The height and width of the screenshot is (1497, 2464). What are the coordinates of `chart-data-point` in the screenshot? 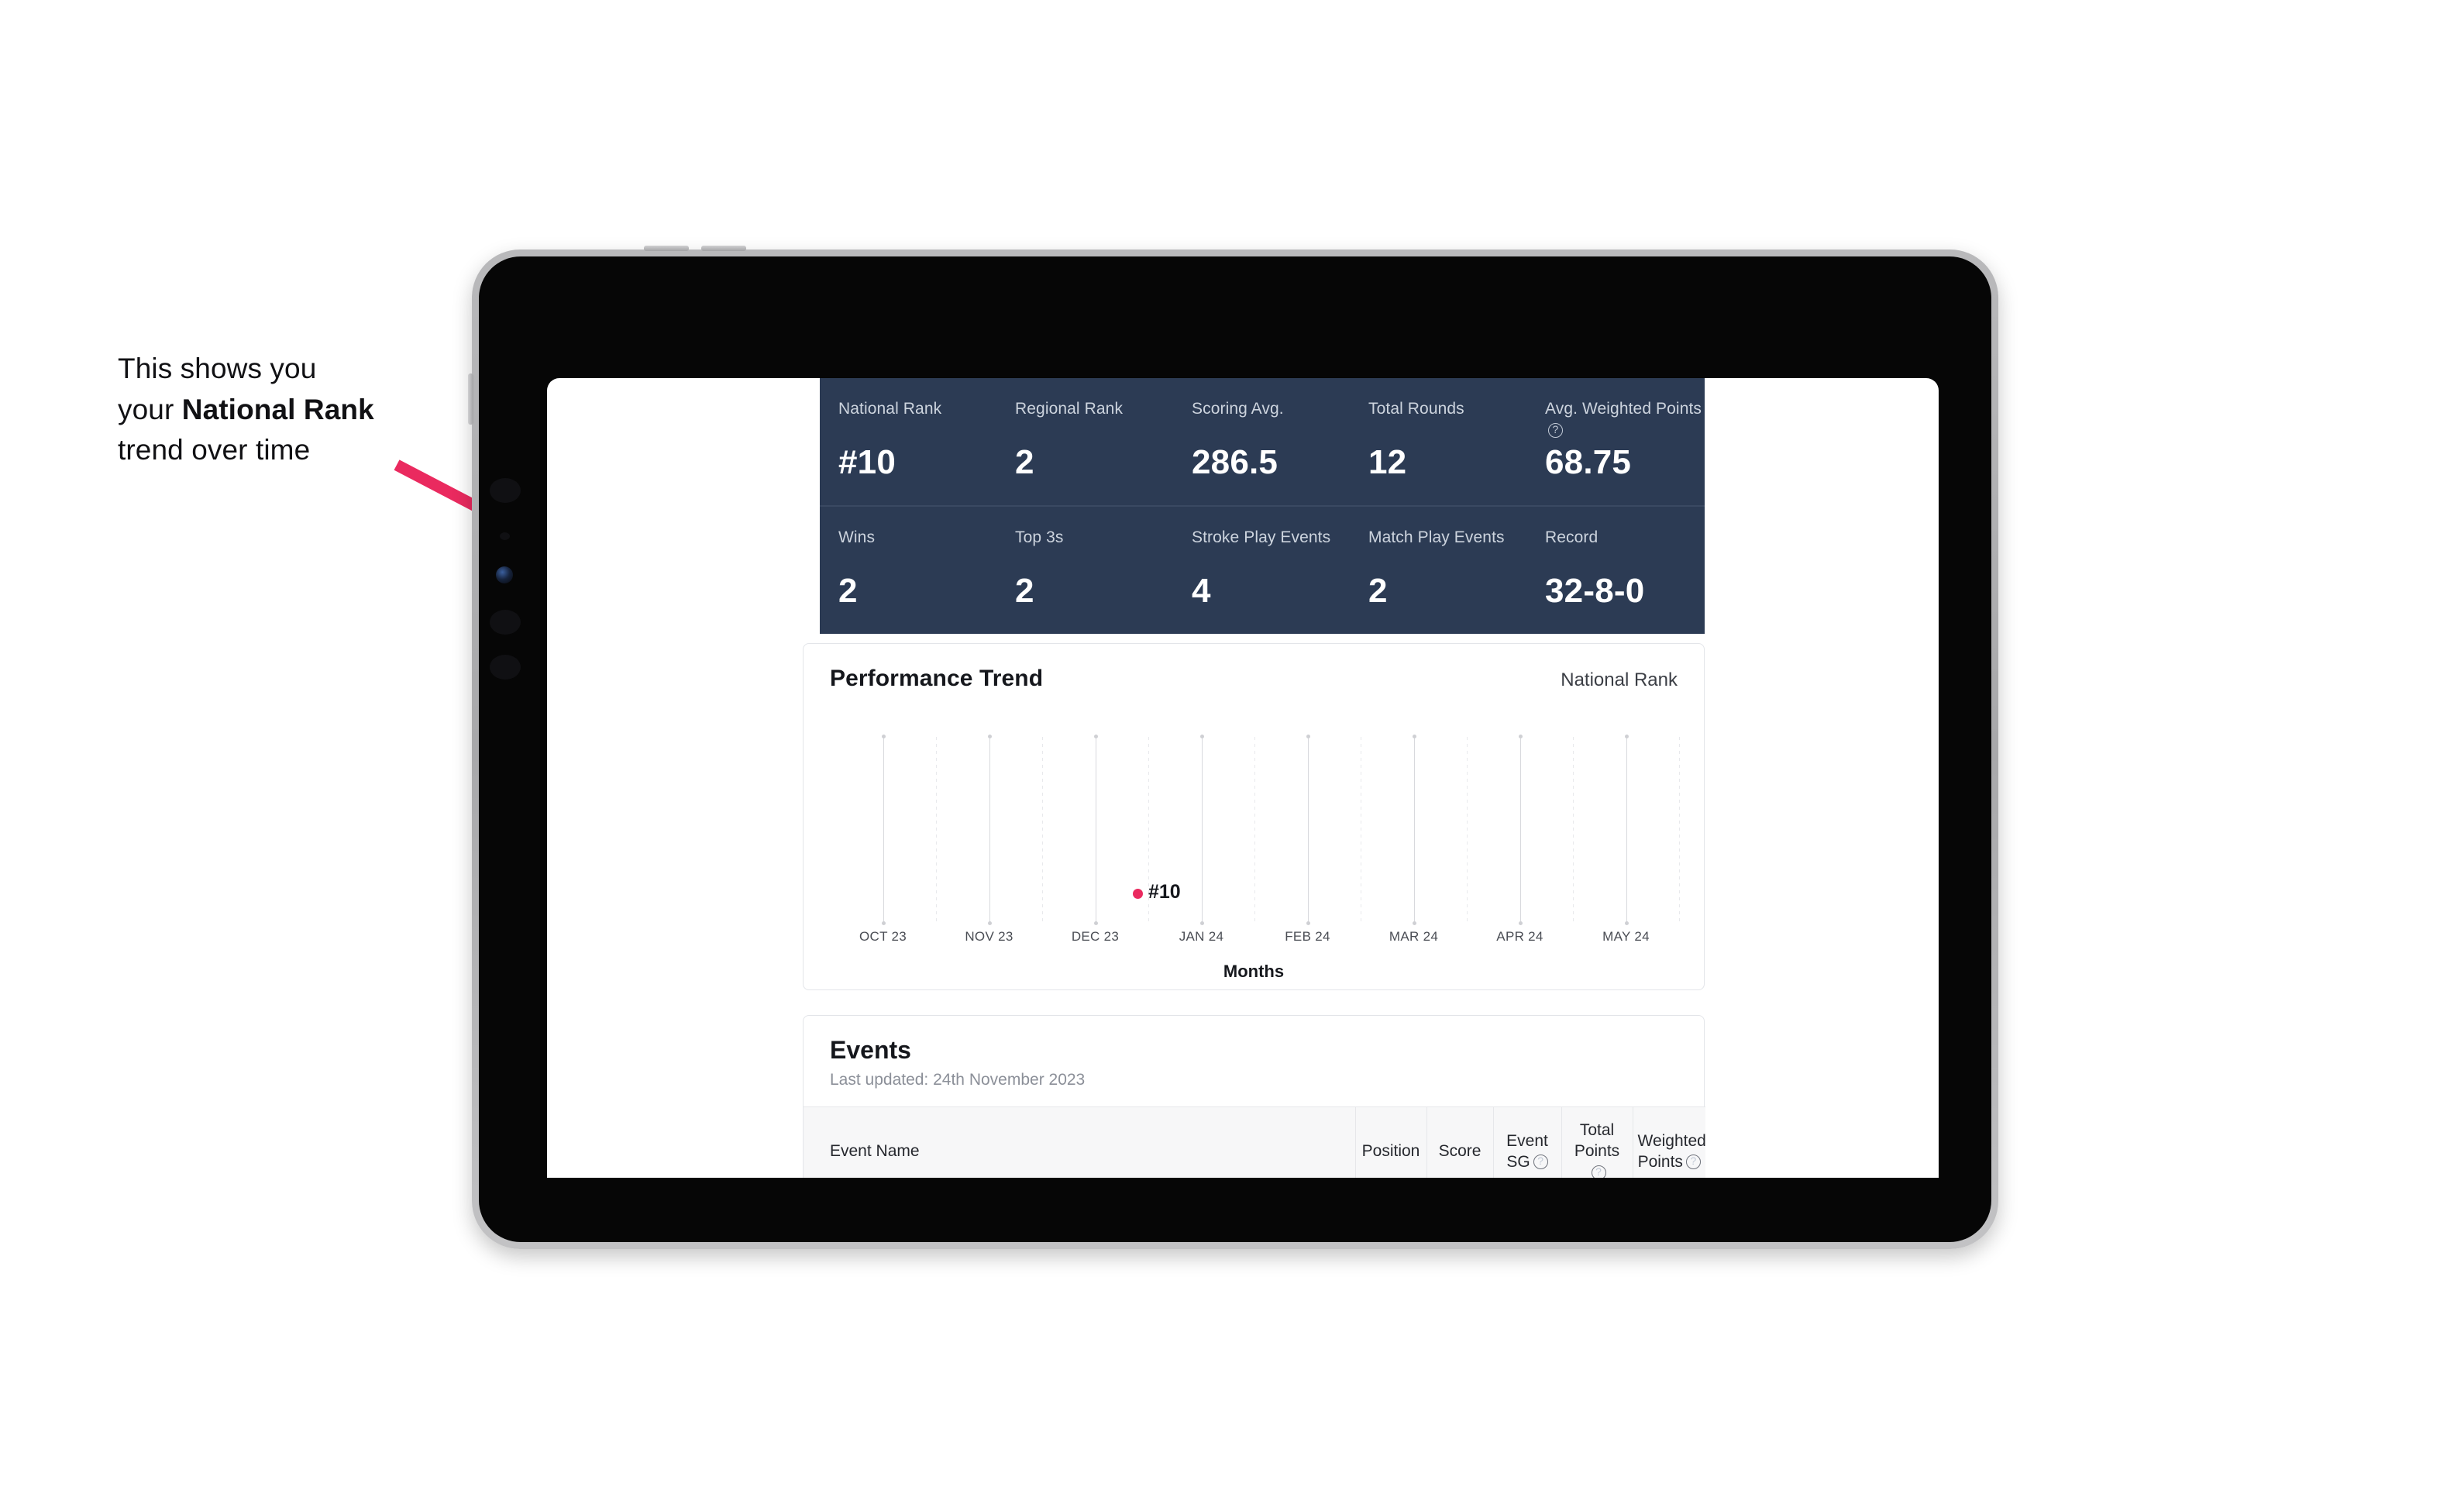 It's located at (1138, 893).